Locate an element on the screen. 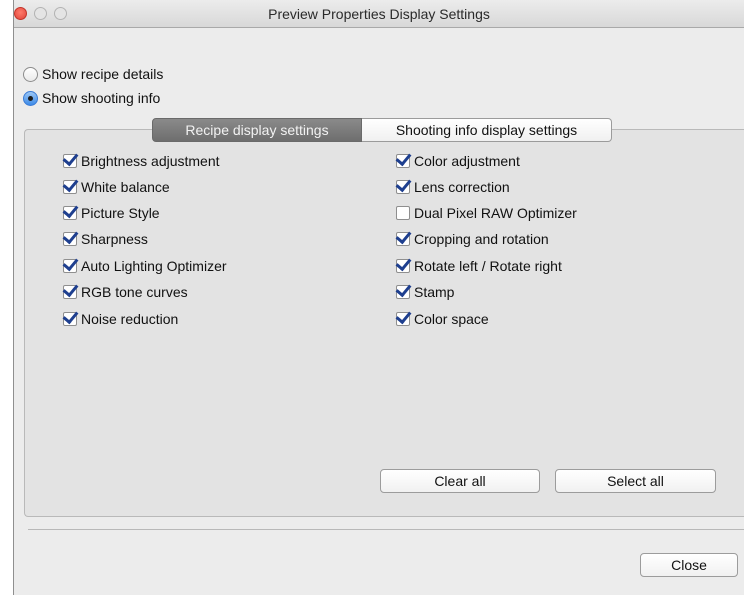 The height and width of the screenshot is (595, 744). checkbox-color-space: Color space is located at coordinates (442, 319).